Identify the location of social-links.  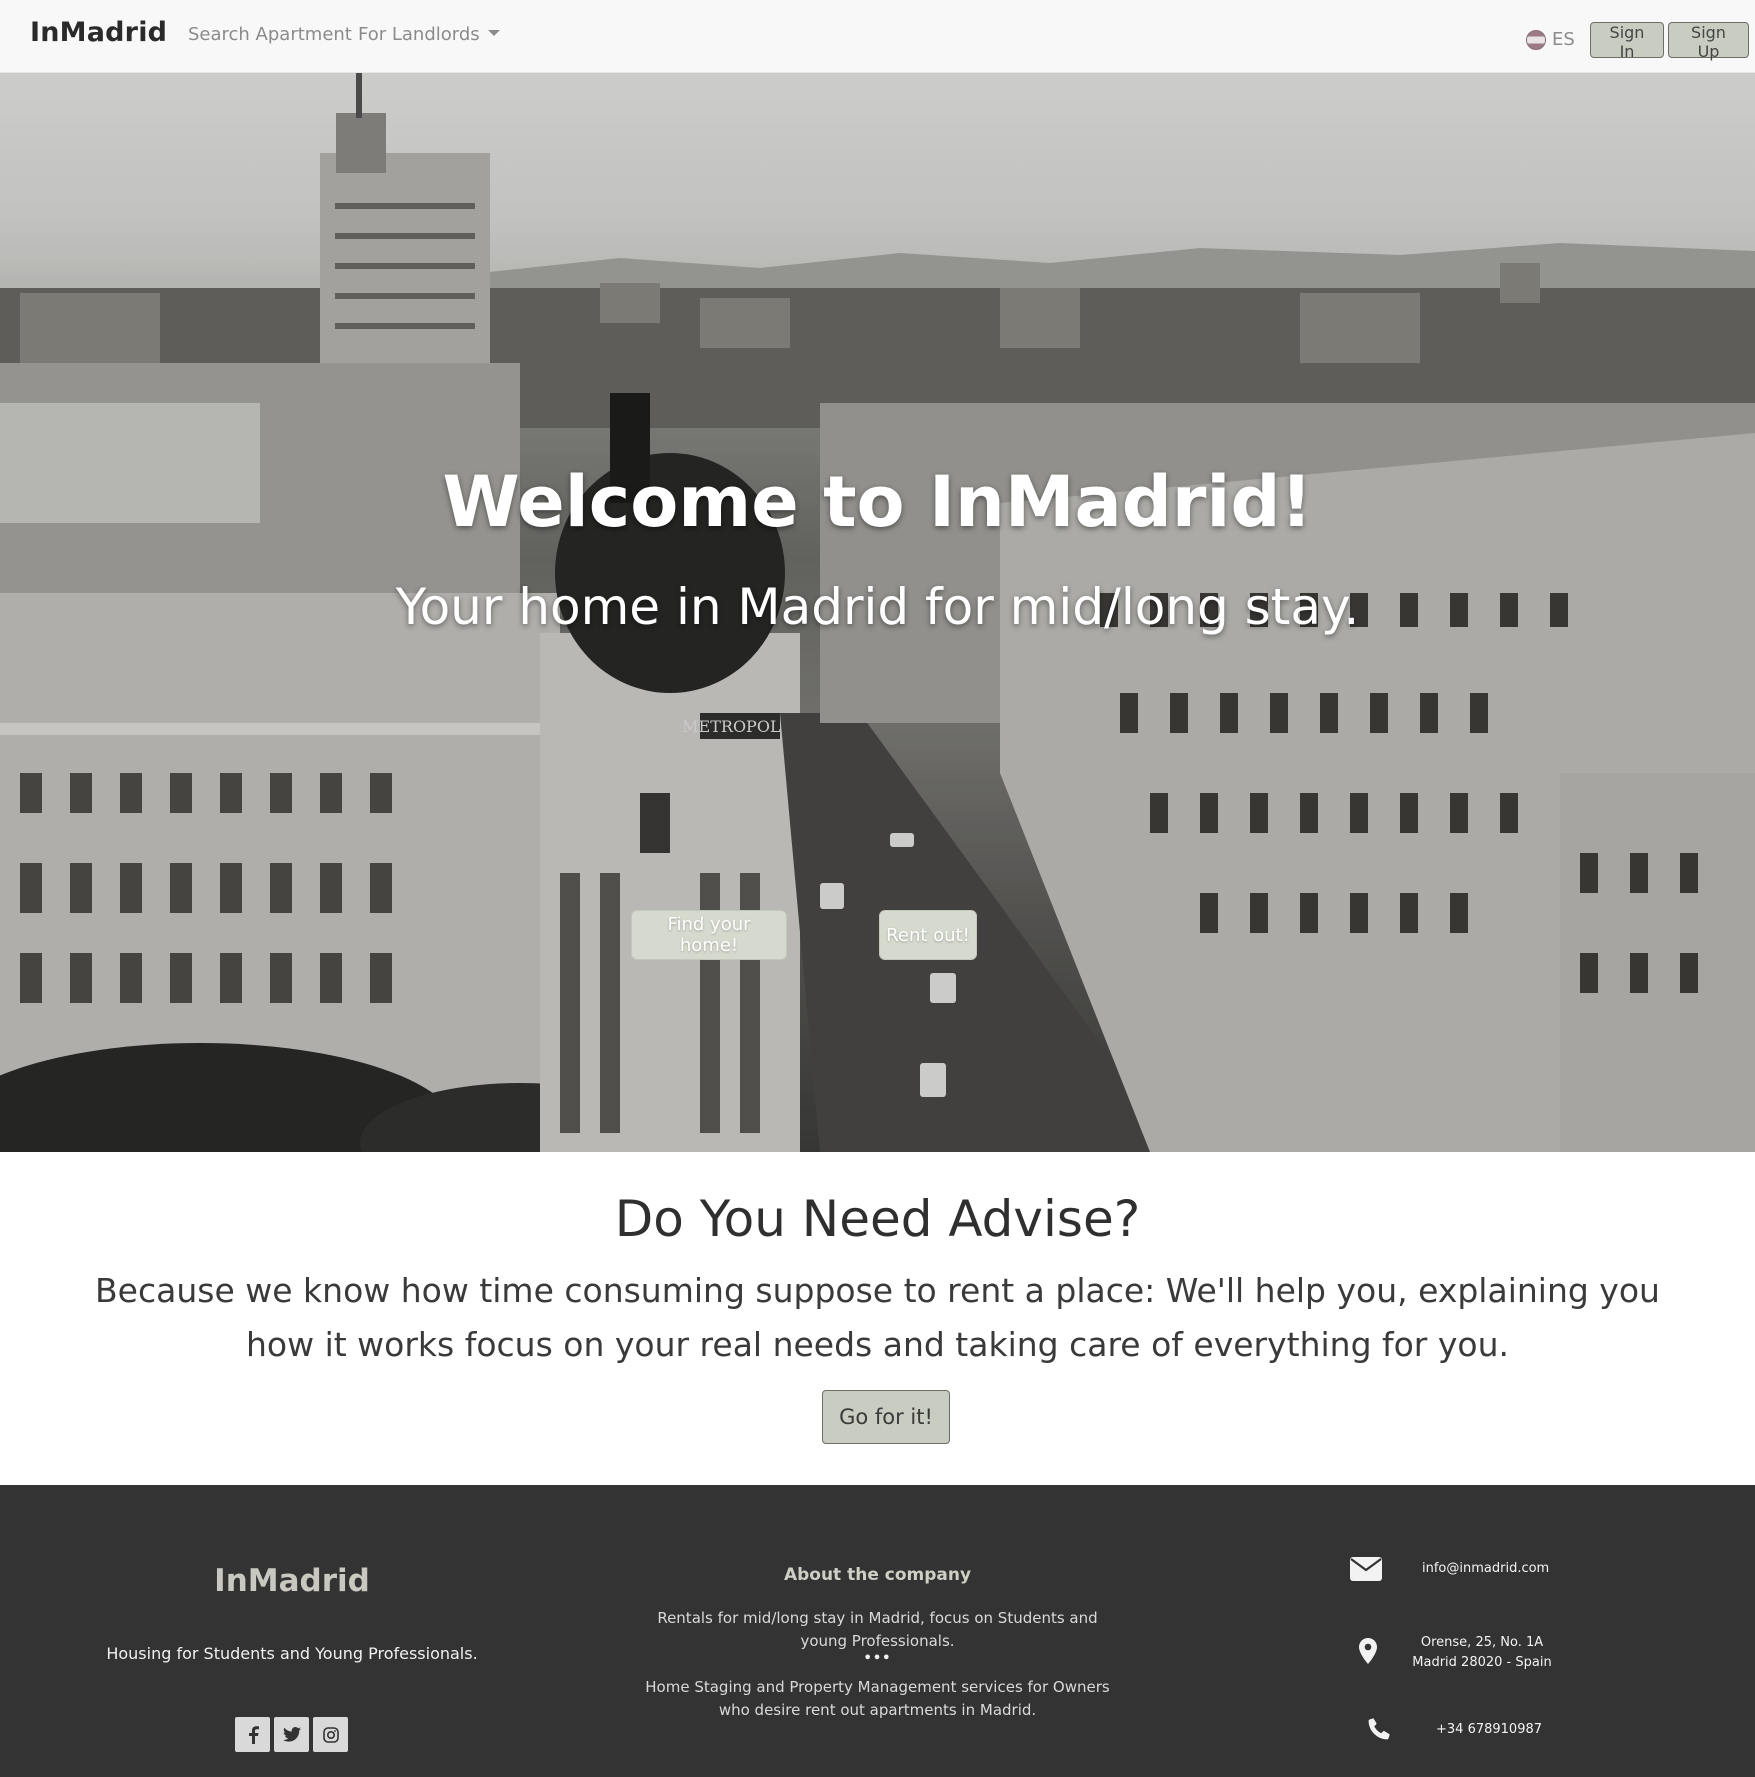
(291, 1734).